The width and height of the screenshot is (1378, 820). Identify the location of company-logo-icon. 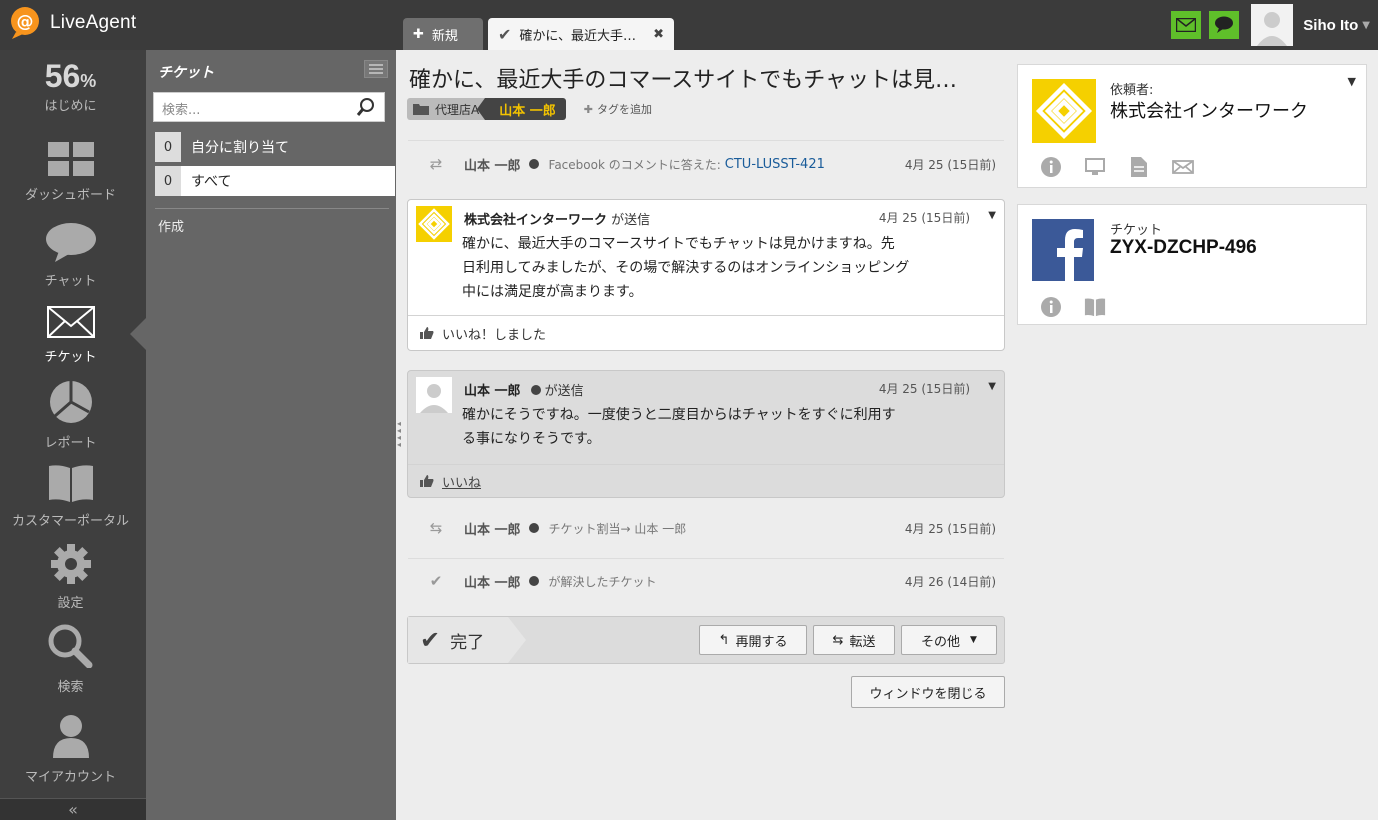
(1064, 111).